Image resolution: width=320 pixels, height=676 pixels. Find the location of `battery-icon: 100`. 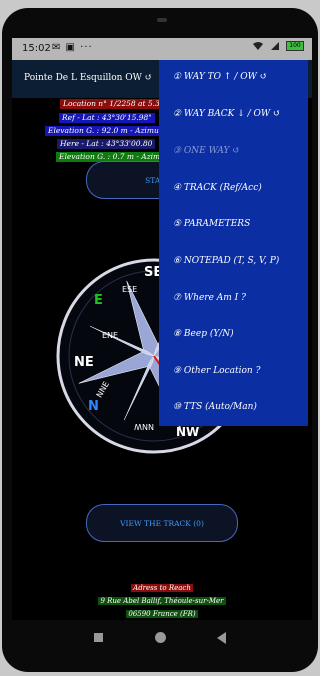

battery-icon: 100 is located at coordinates (295, 46).